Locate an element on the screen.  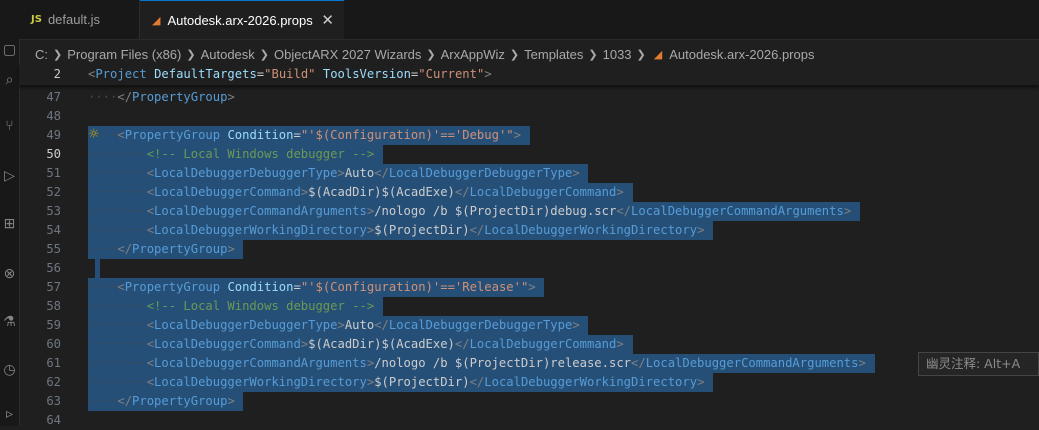
explorer-icon: ▢ is located at coordinates (9, 49).